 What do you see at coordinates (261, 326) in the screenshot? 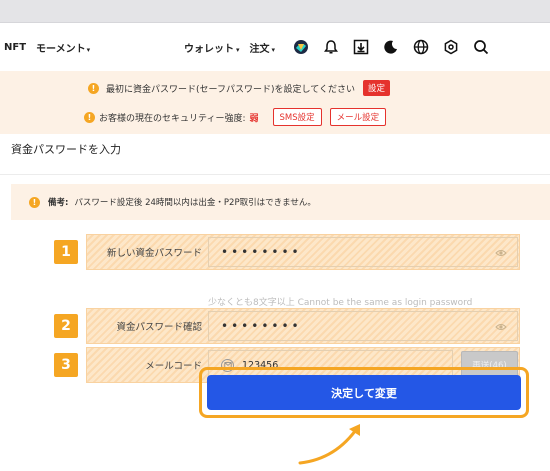
I see `confirm-password-value: ••••••••` at bounding box center [261, 326].